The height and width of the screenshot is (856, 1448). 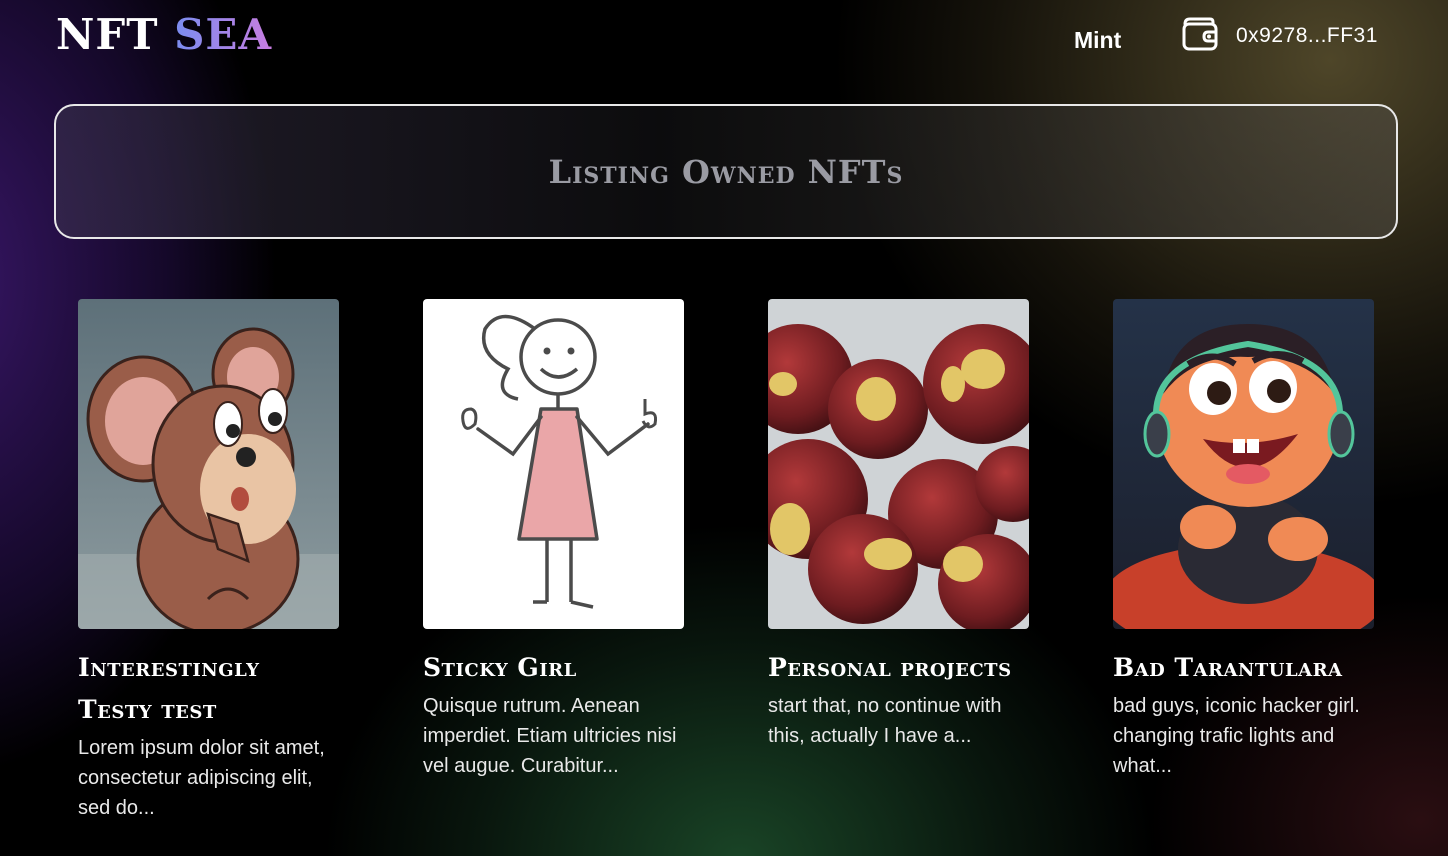 What do you see at coordinates (107, 34) in the screenshot?
I see `logo-text-nft: NFT` at bounding box center [107, 34].